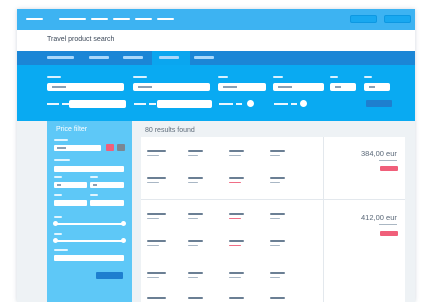 This screenshot has height=302, width=427. I want to click on filter-title: Price filter, so click(72, 129).